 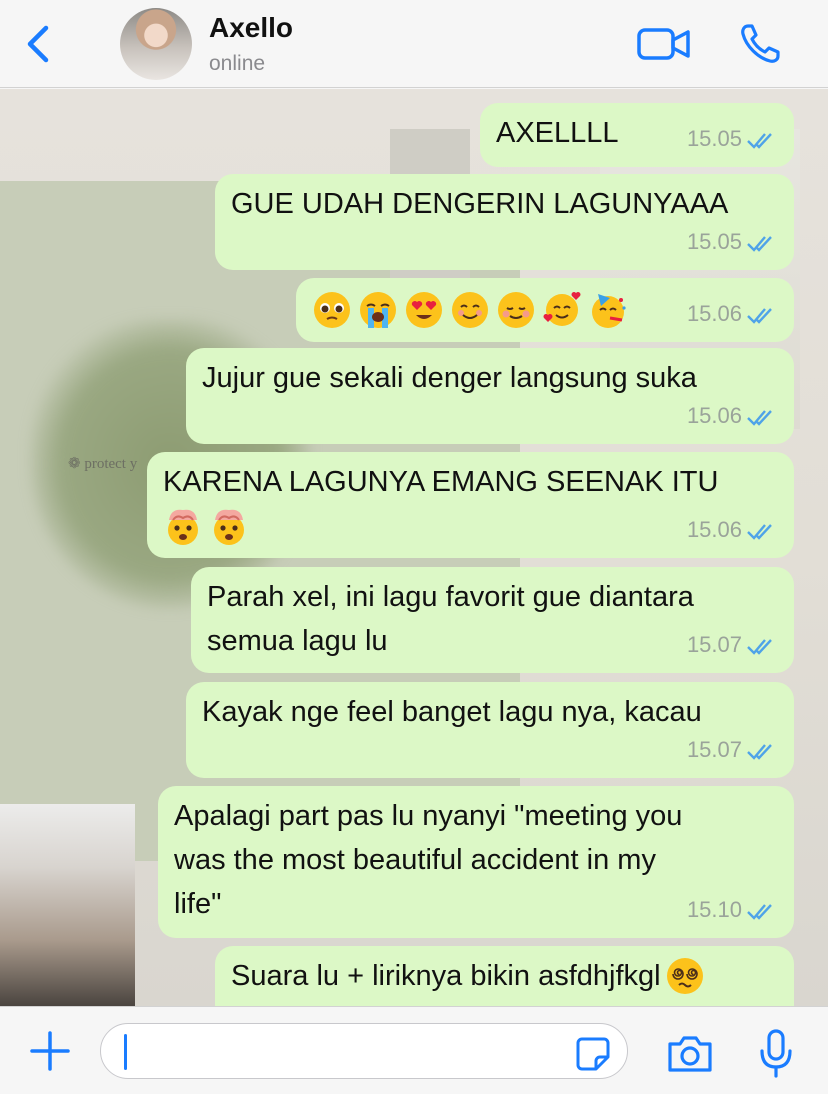 What do you see at coordinates (664, 44) in the screenshot?
I see `video-camera-icon` at bounding box center [664, 44].